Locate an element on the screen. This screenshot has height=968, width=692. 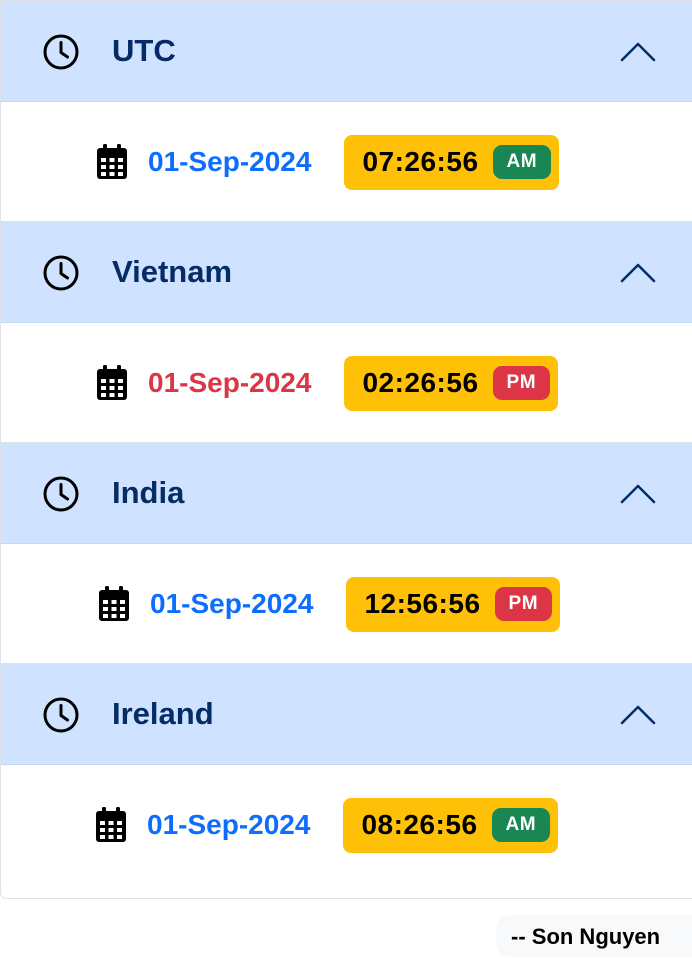
date-time-row: 01-Sep-2024 02:26:56 PM is located at coordinates (327, 383).